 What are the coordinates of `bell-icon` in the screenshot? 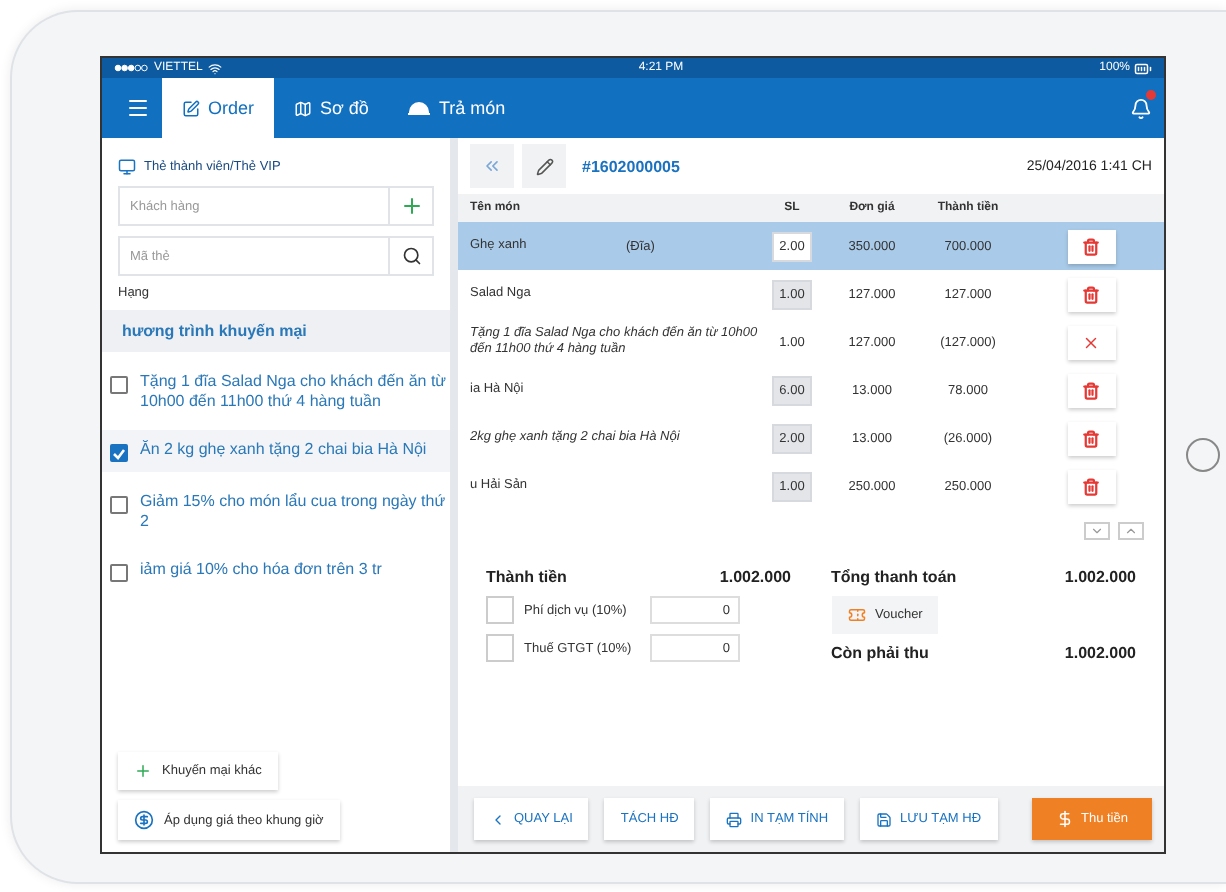 It's located at (1141, 108).